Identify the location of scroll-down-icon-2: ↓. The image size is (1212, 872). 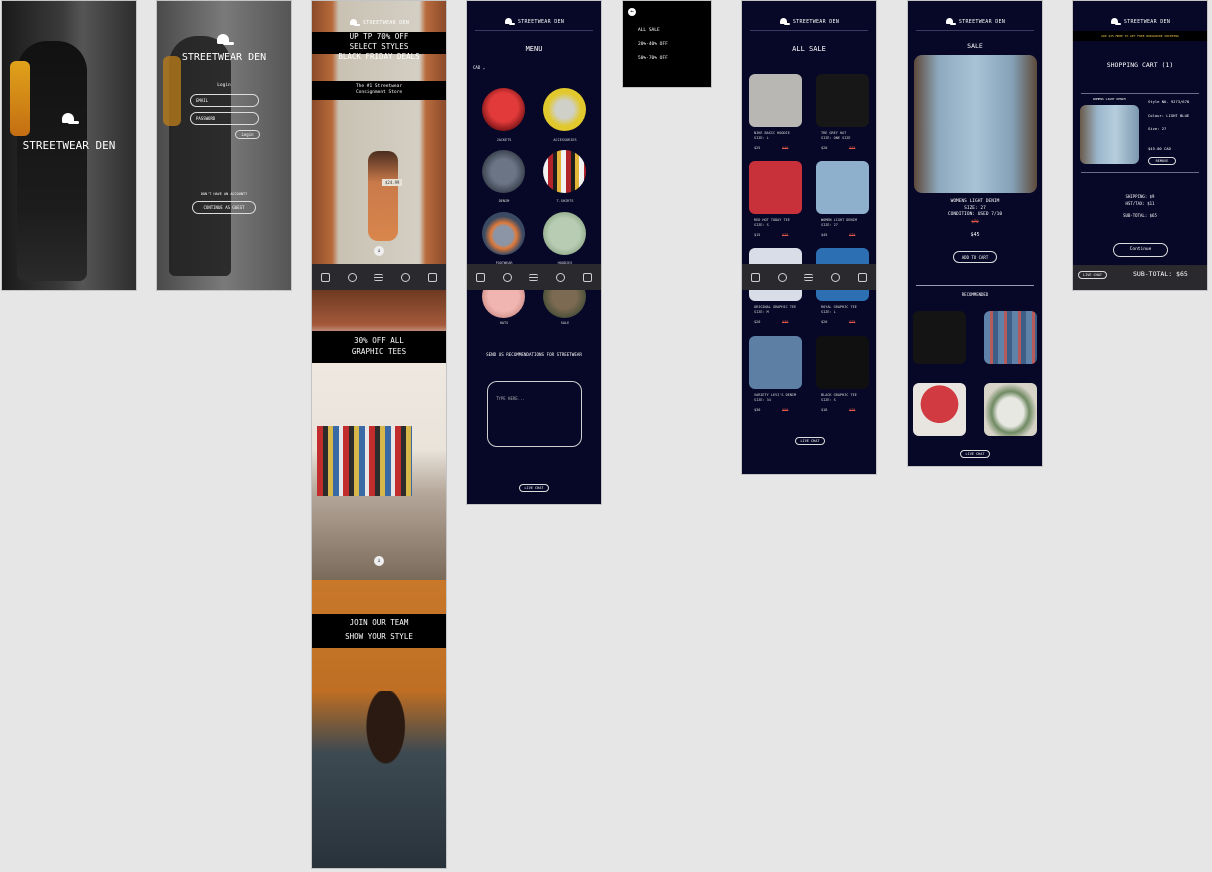
(379, 561).